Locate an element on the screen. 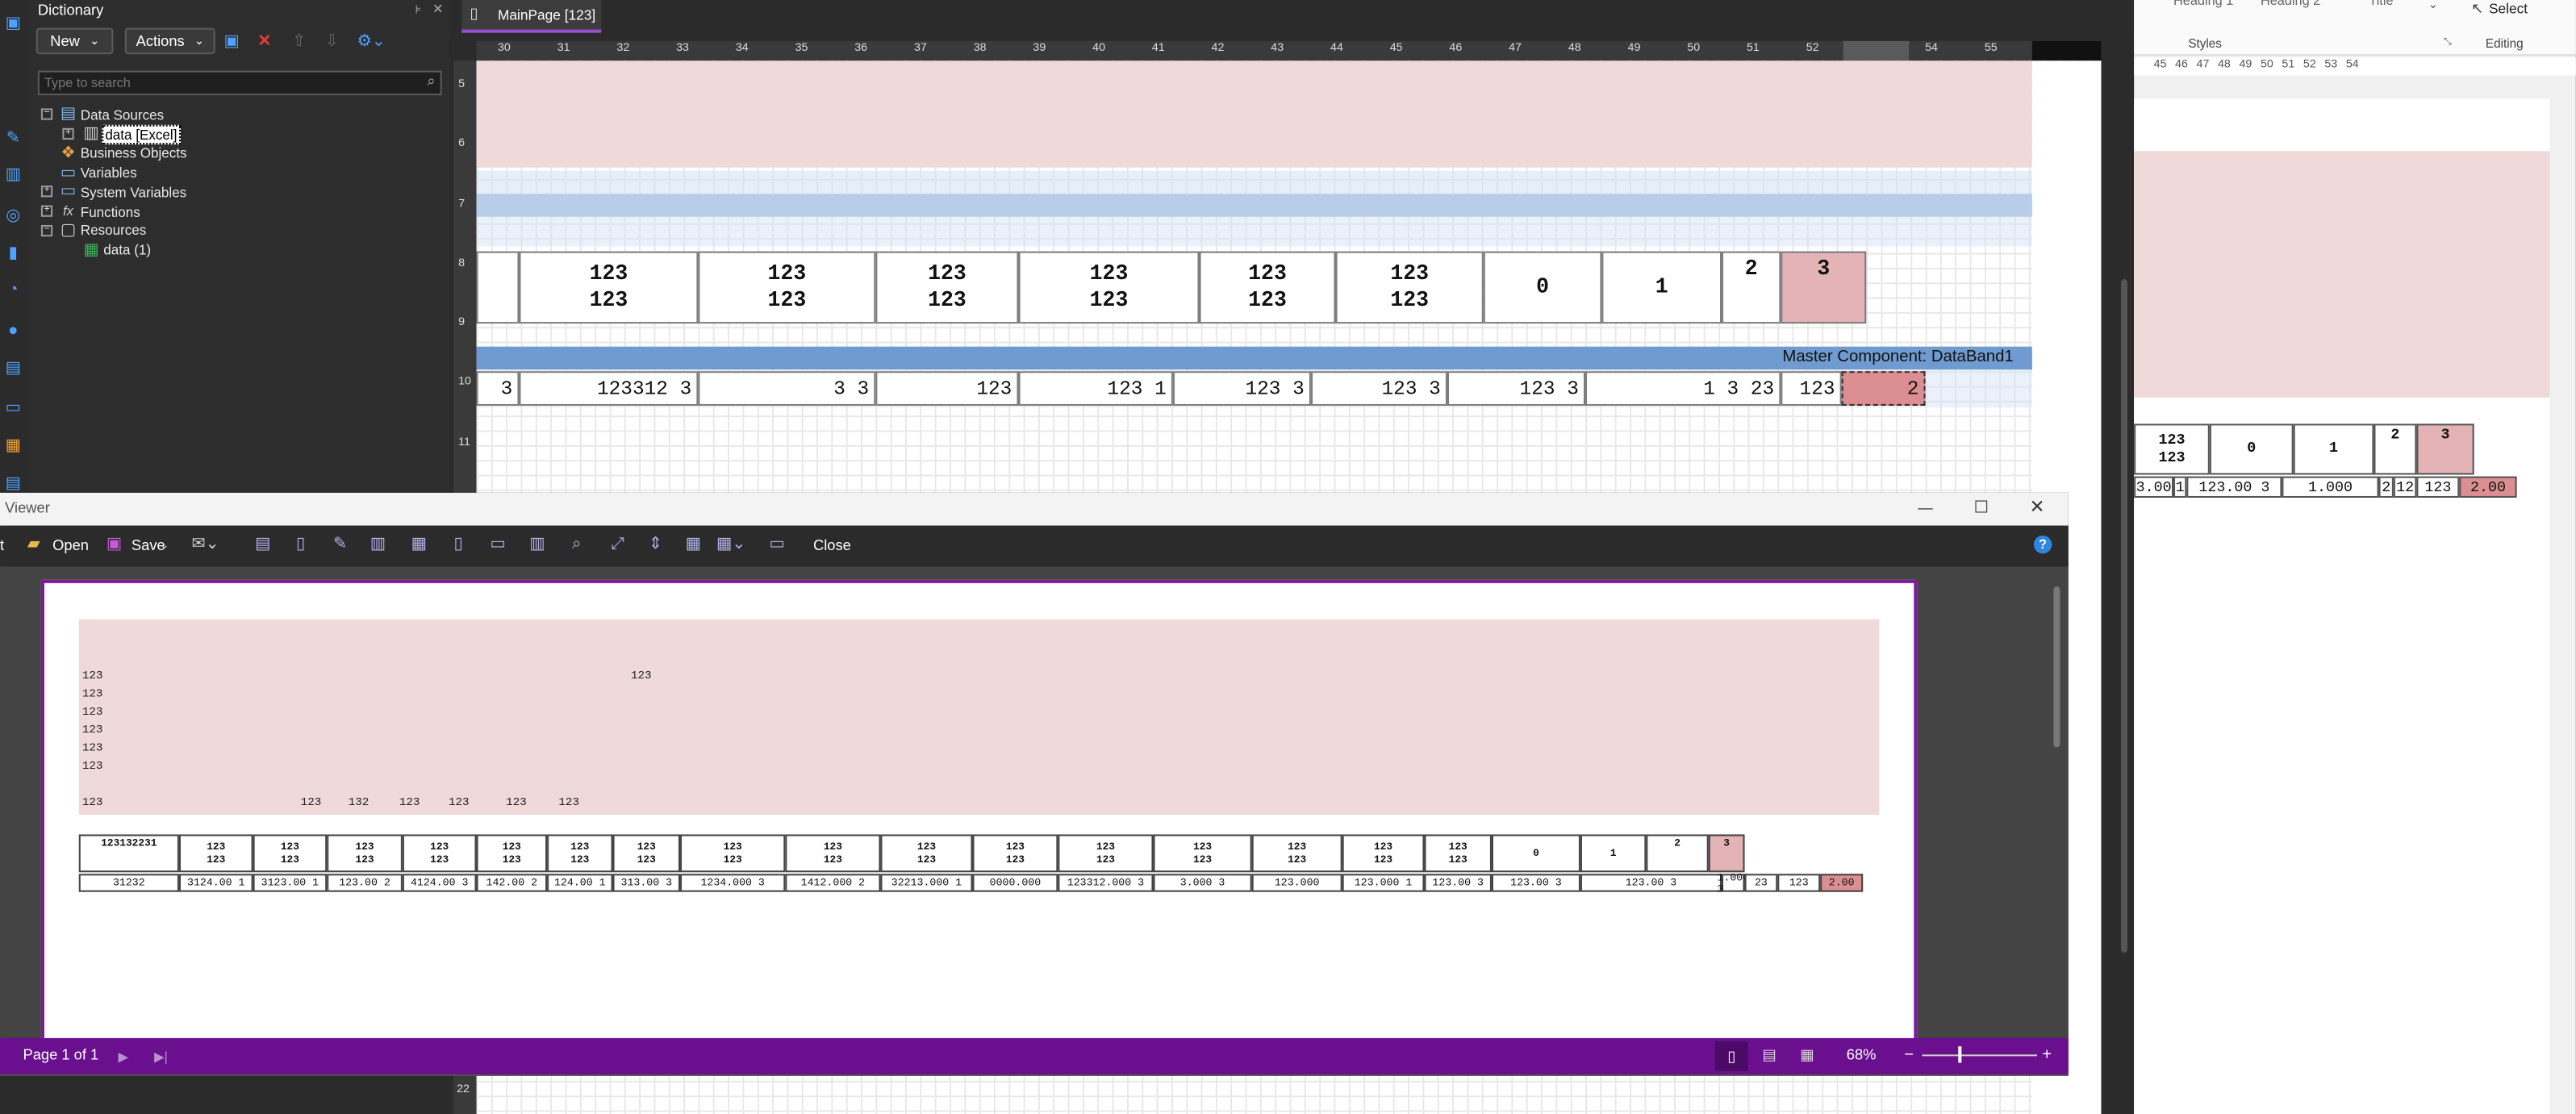  search-field is located at coordinates (225, 83).